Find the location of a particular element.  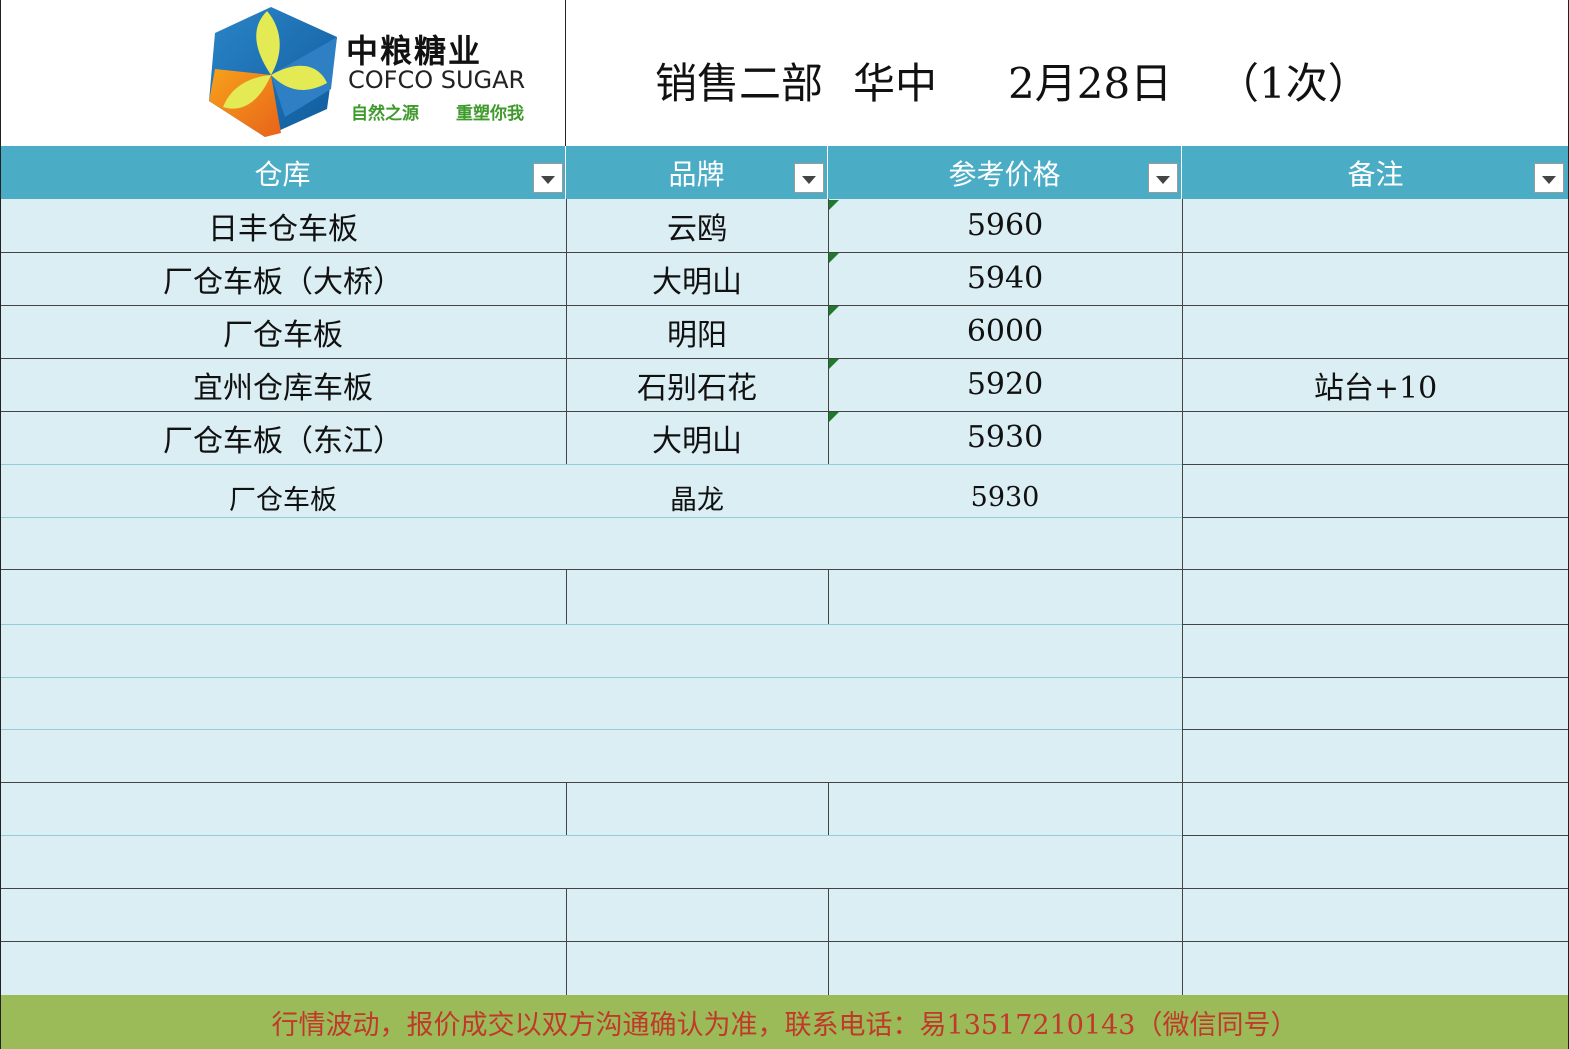

cell-price: 5940 is located at coordinates (1005, 278).